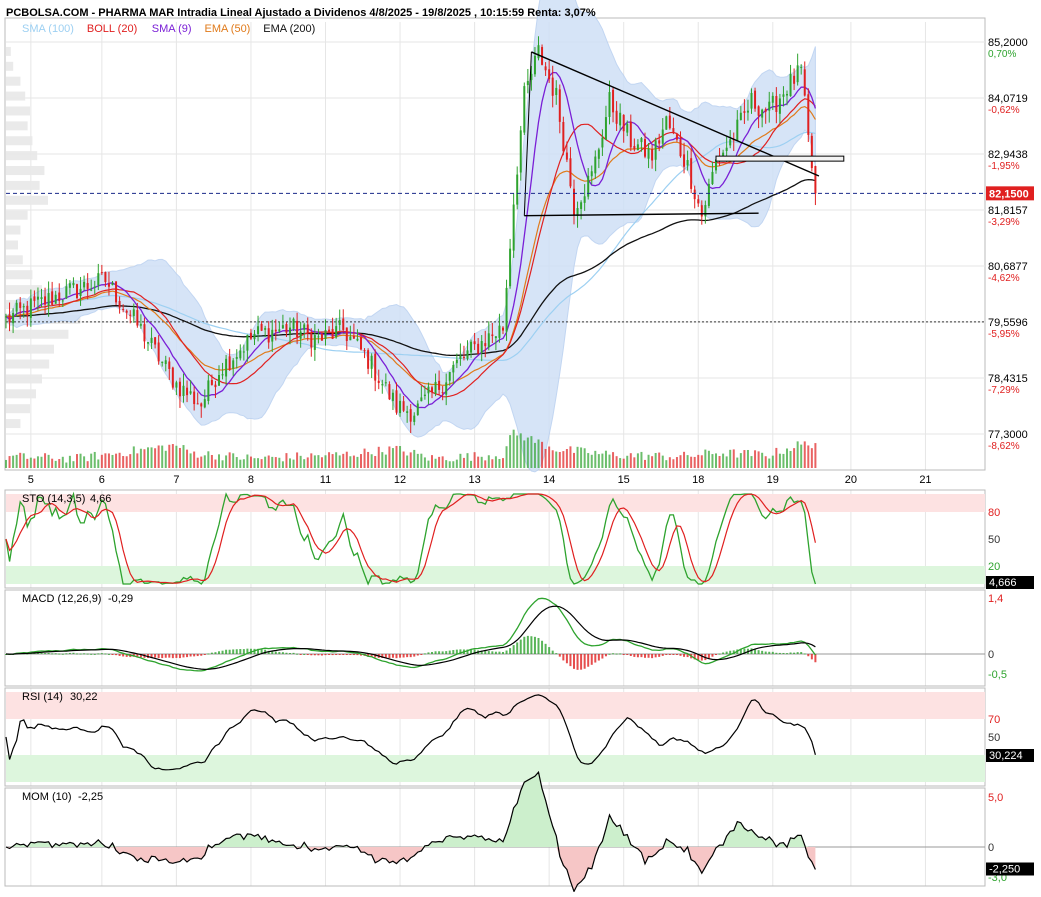 The height and width of the screenshot is (897, 1041). I want to click on legend-entry: EMA (200), so click(289, 29).